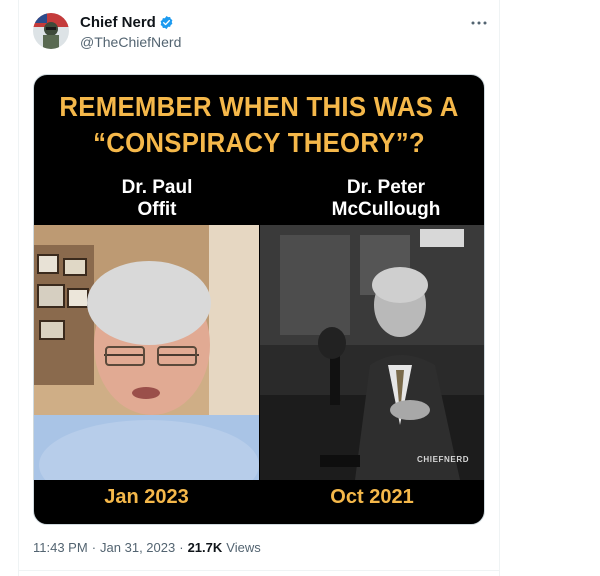 Image resolution: width=600 pixels, height=576 pixels. I want to click on right-date-label: Oct 2021, so click(372, 497).